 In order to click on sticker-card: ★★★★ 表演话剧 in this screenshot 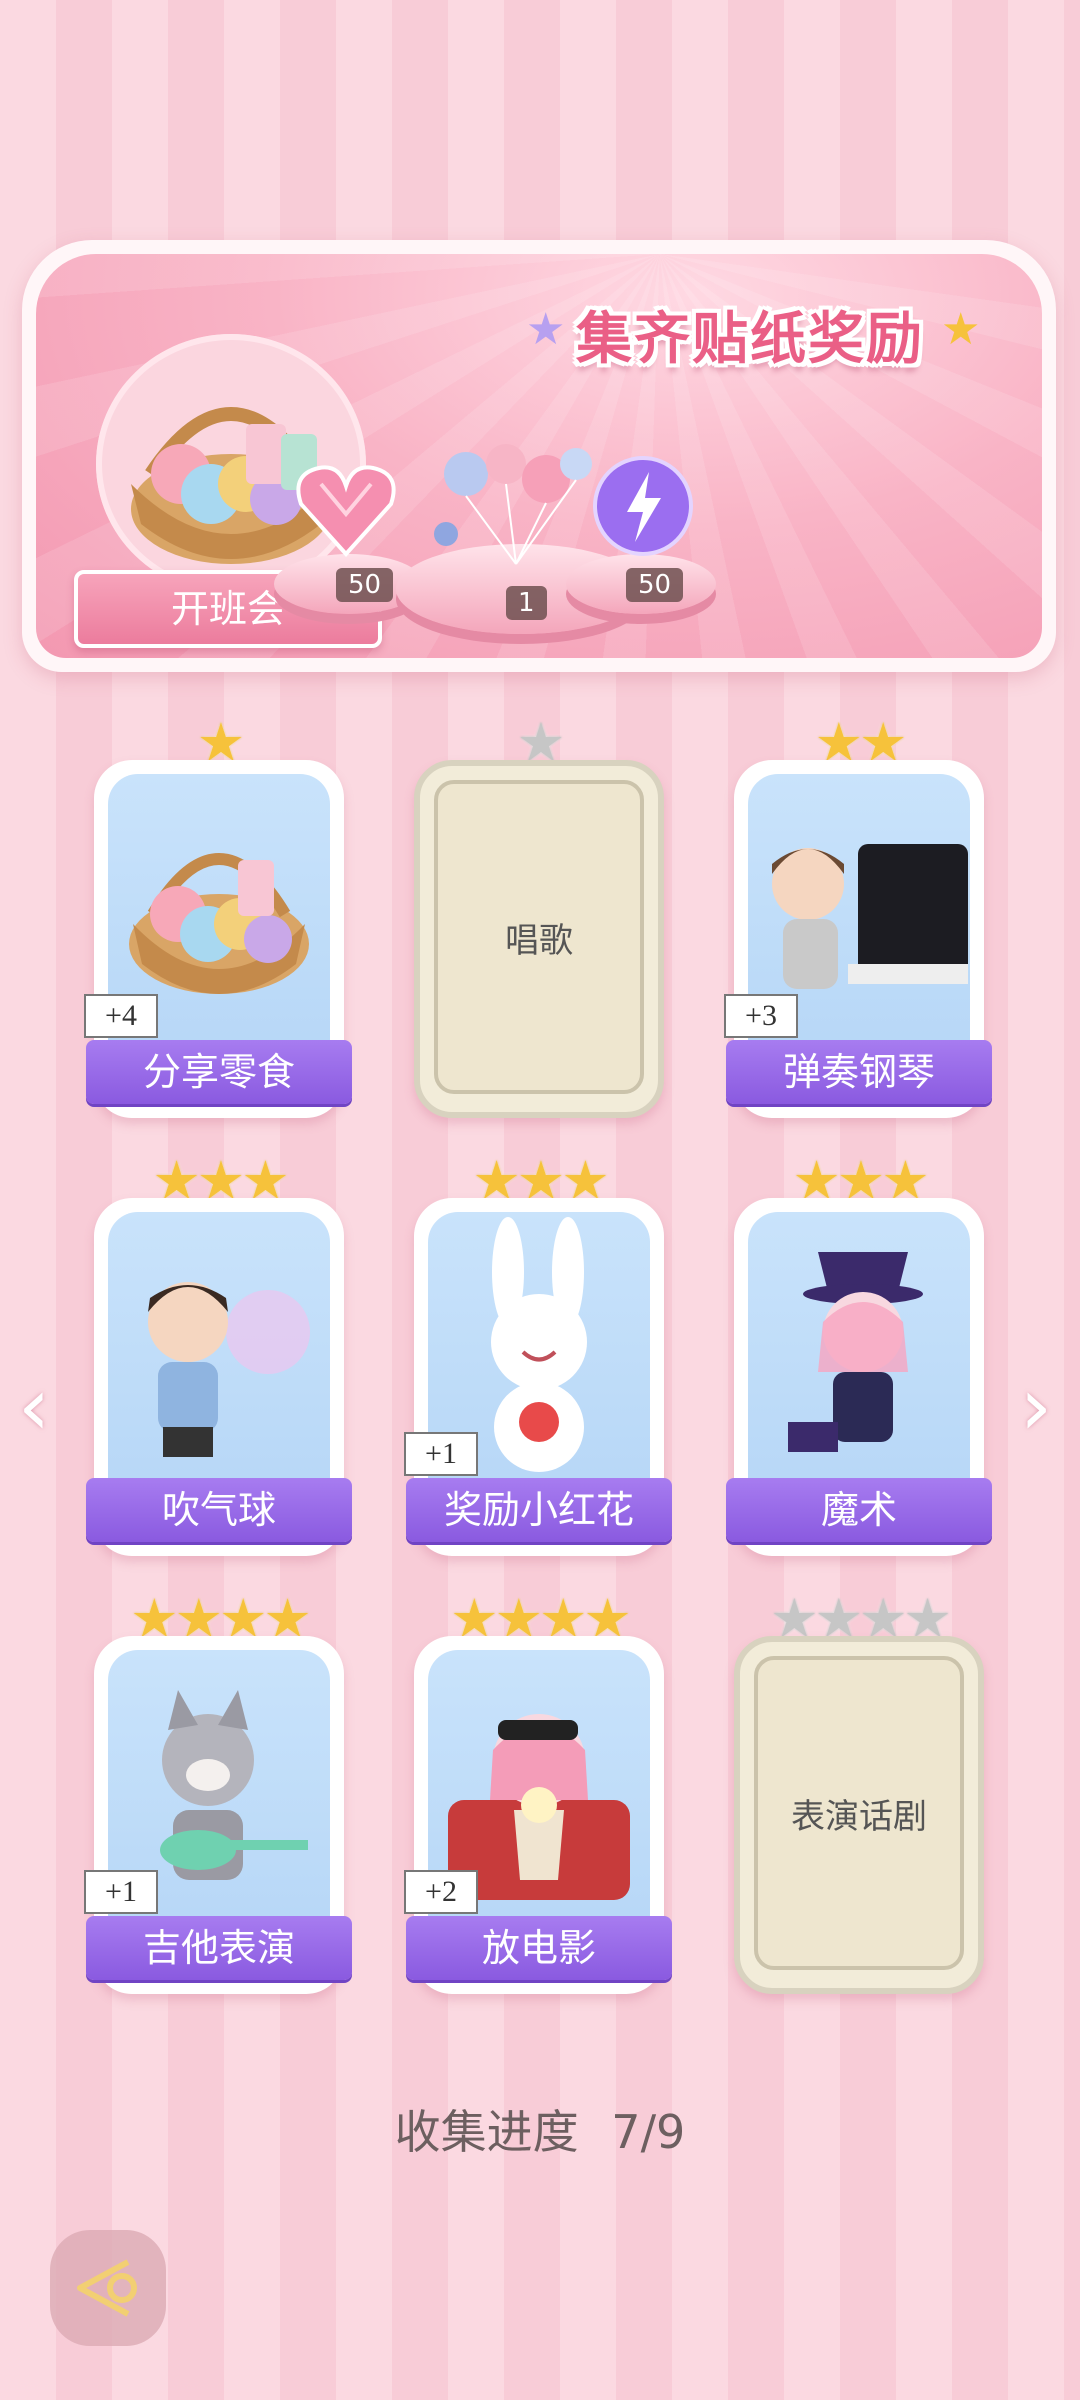, I will do `click(859, 1794)`.